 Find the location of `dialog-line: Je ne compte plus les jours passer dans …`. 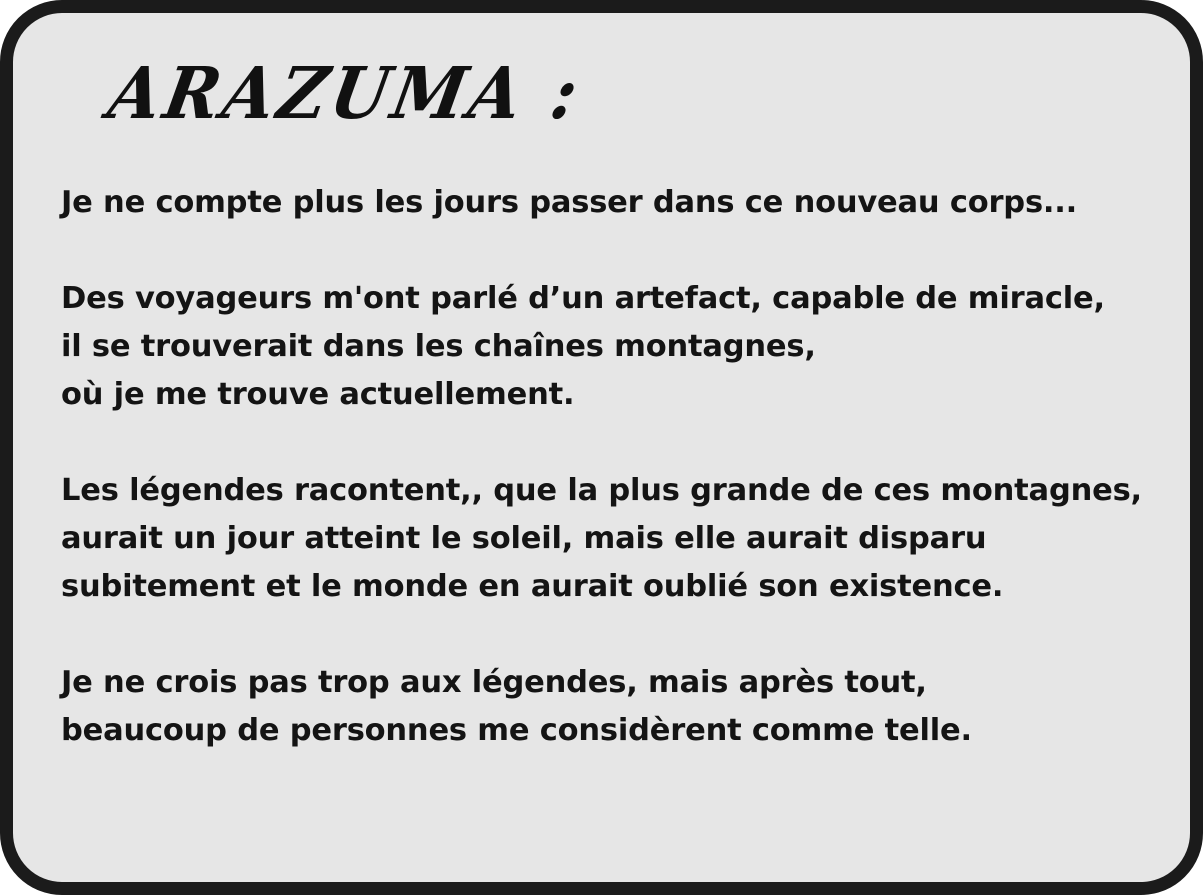

dialog-line: Je ne compte plus les jours passer dans … is located at coordinates (569, 202).